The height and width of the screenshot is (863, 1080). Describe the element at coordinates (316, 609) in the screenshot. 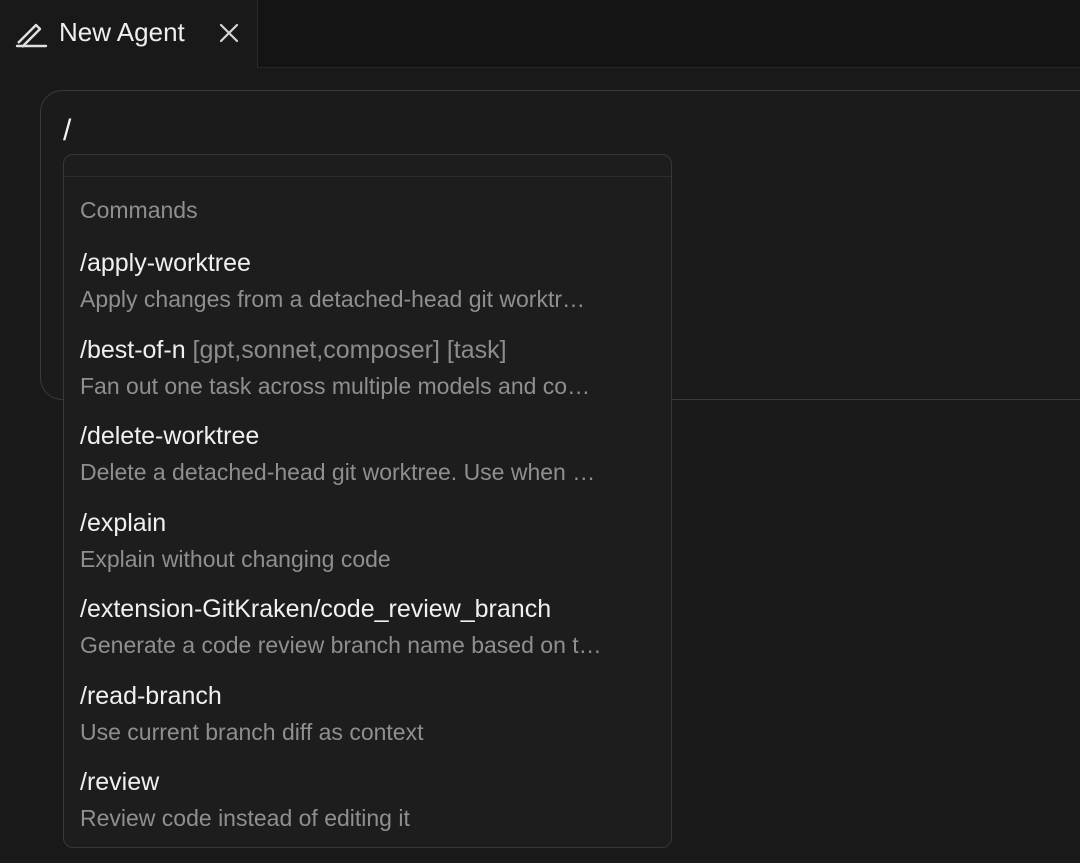

I see `command-name: /extension-GitKraken/code_review_branch` at that location.